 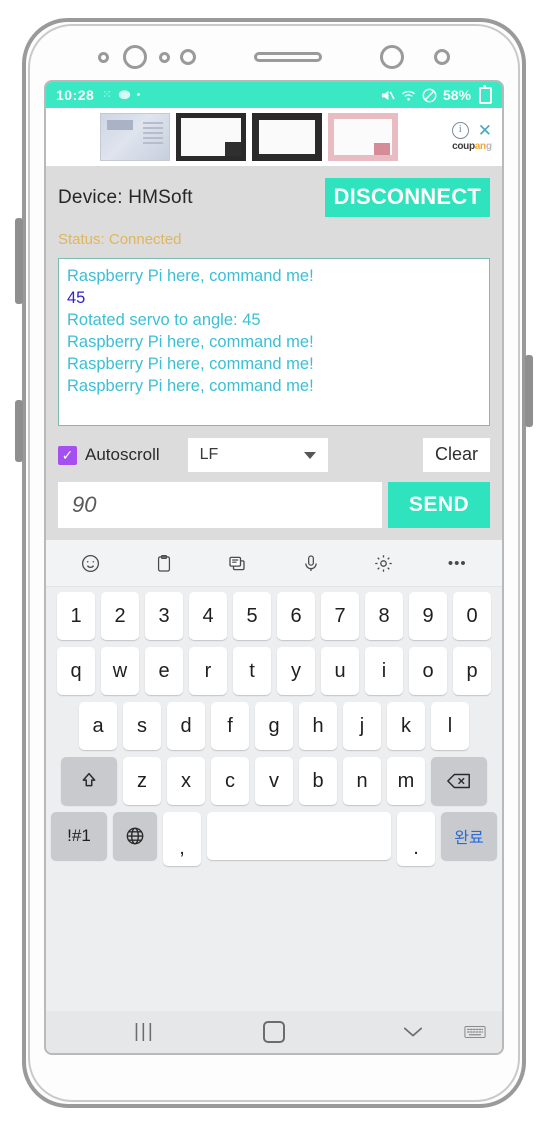 What do you see at coordinates (456, 95) in the screenshot?
I see `battery-percent-label: 58%` at bounding box center [456, 95].